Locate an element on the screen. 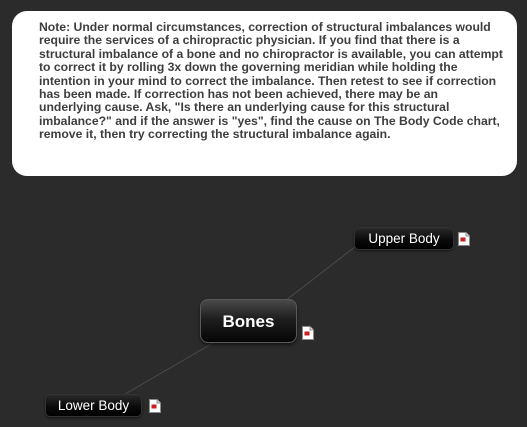  node-lower-body: Lower Body is located at coordinates (93, 405).